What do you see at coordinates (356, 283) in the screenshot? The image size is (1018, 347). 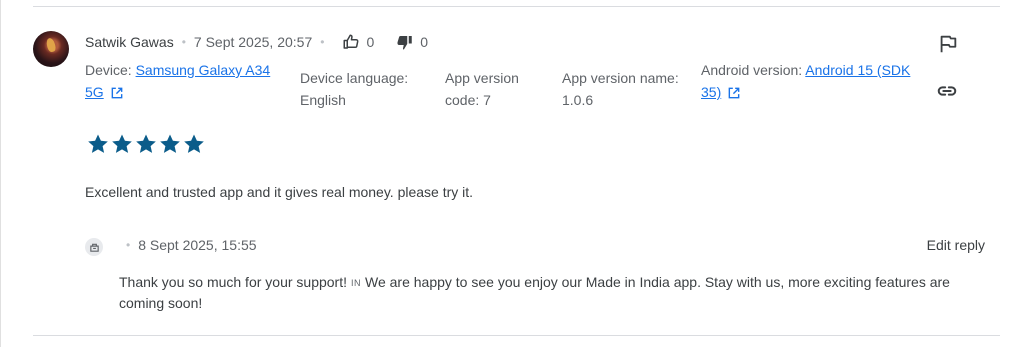 I see `india-flag-icon: IN` at bounding box center [356, 283].